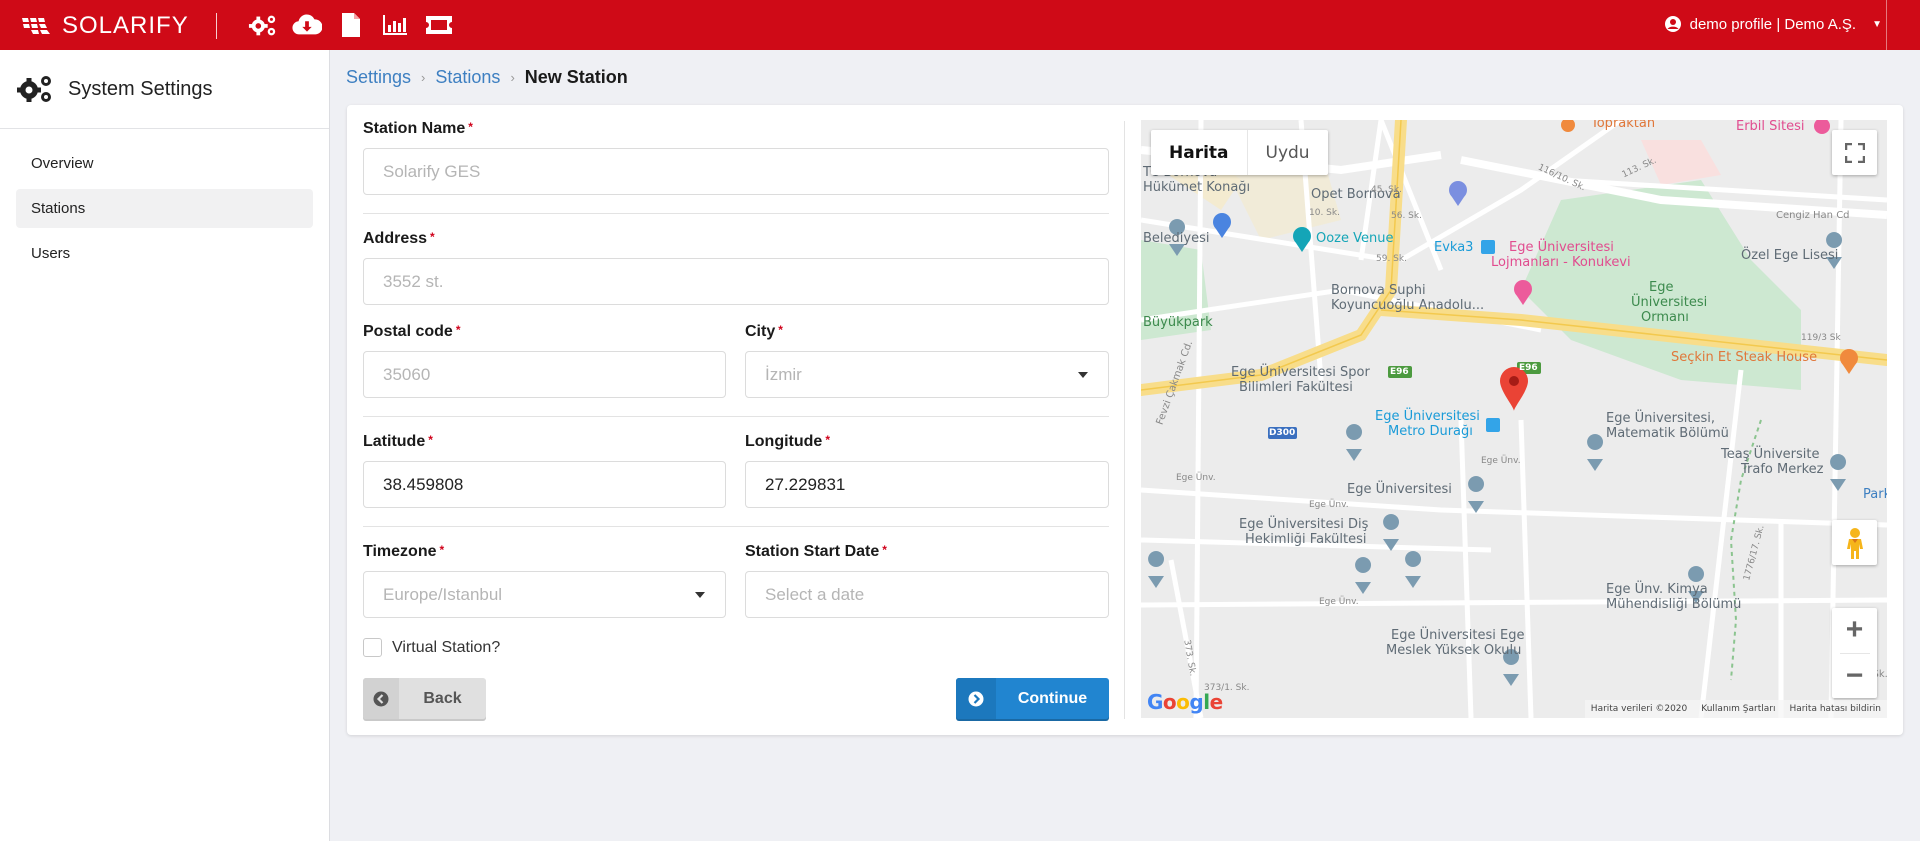  Describe the element at coordinates (1454, 247) in the screenshot. I see `map-label: Evka3` at that location.